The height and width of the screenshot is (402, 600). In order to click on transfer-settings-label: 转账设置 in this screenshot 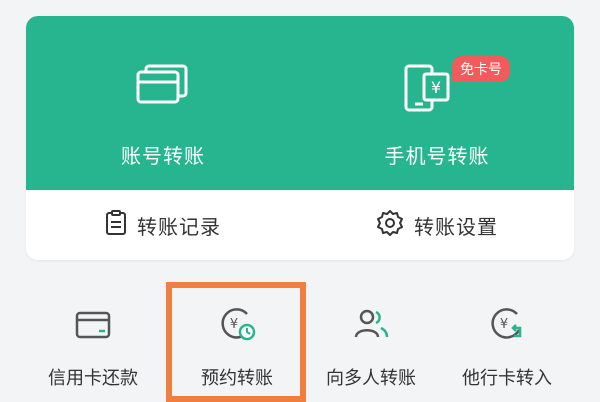, I will do `click(456, 226)`.